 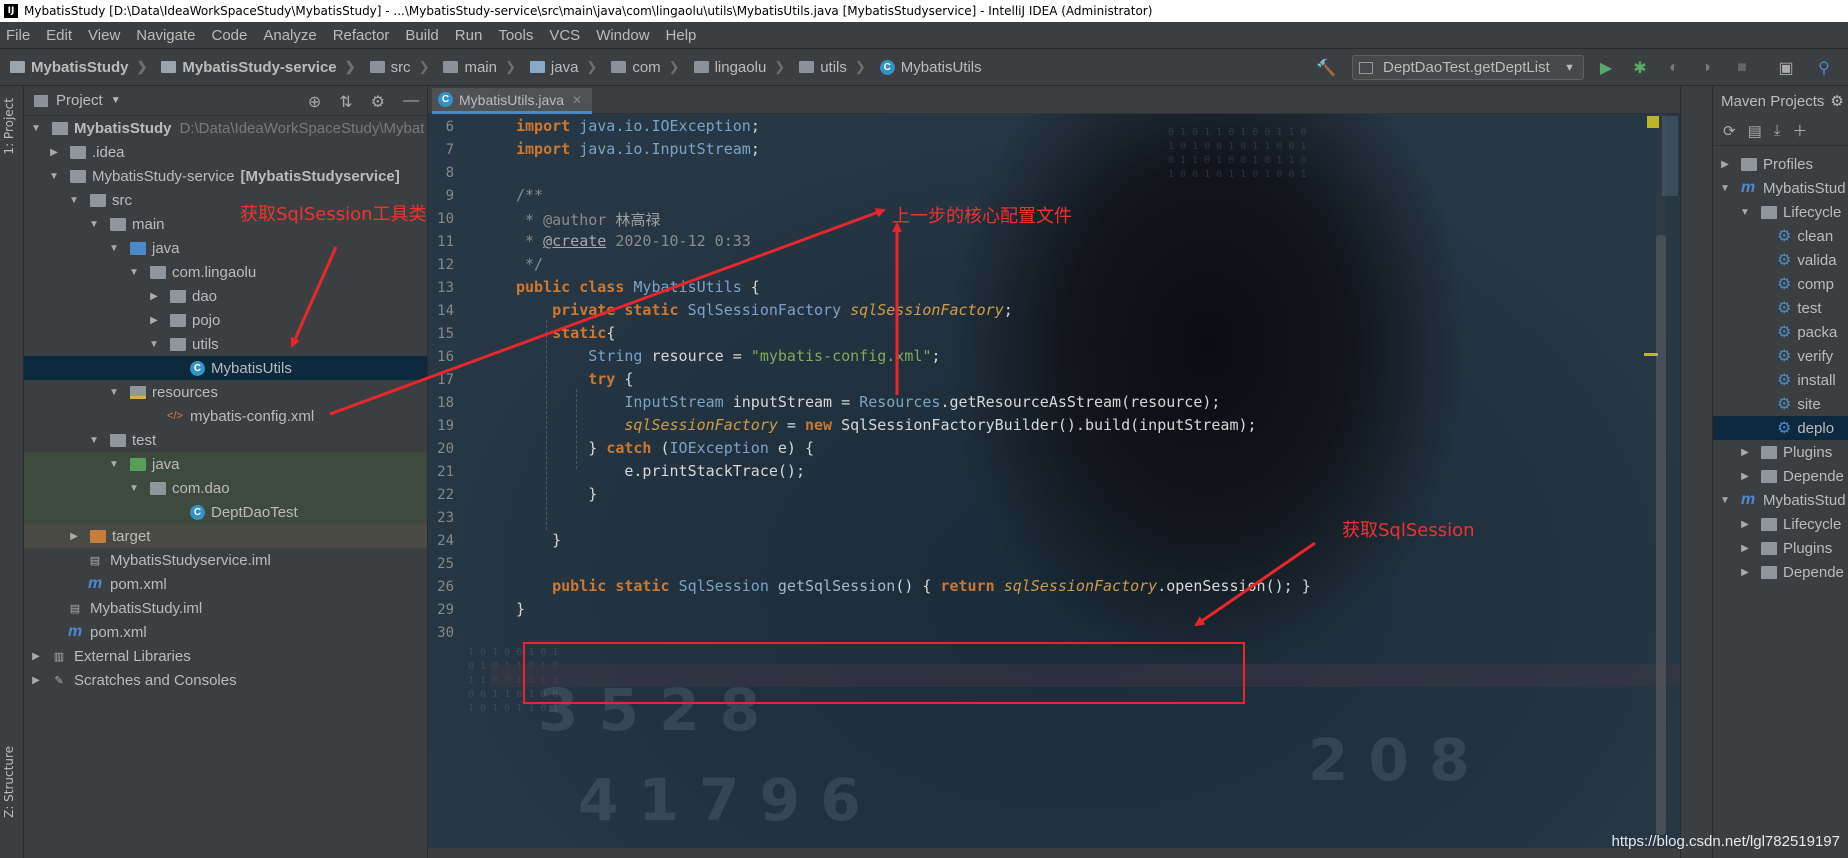 I want to click on tree-item-service-pom: m pom.xml, so click(x=225, y=584).